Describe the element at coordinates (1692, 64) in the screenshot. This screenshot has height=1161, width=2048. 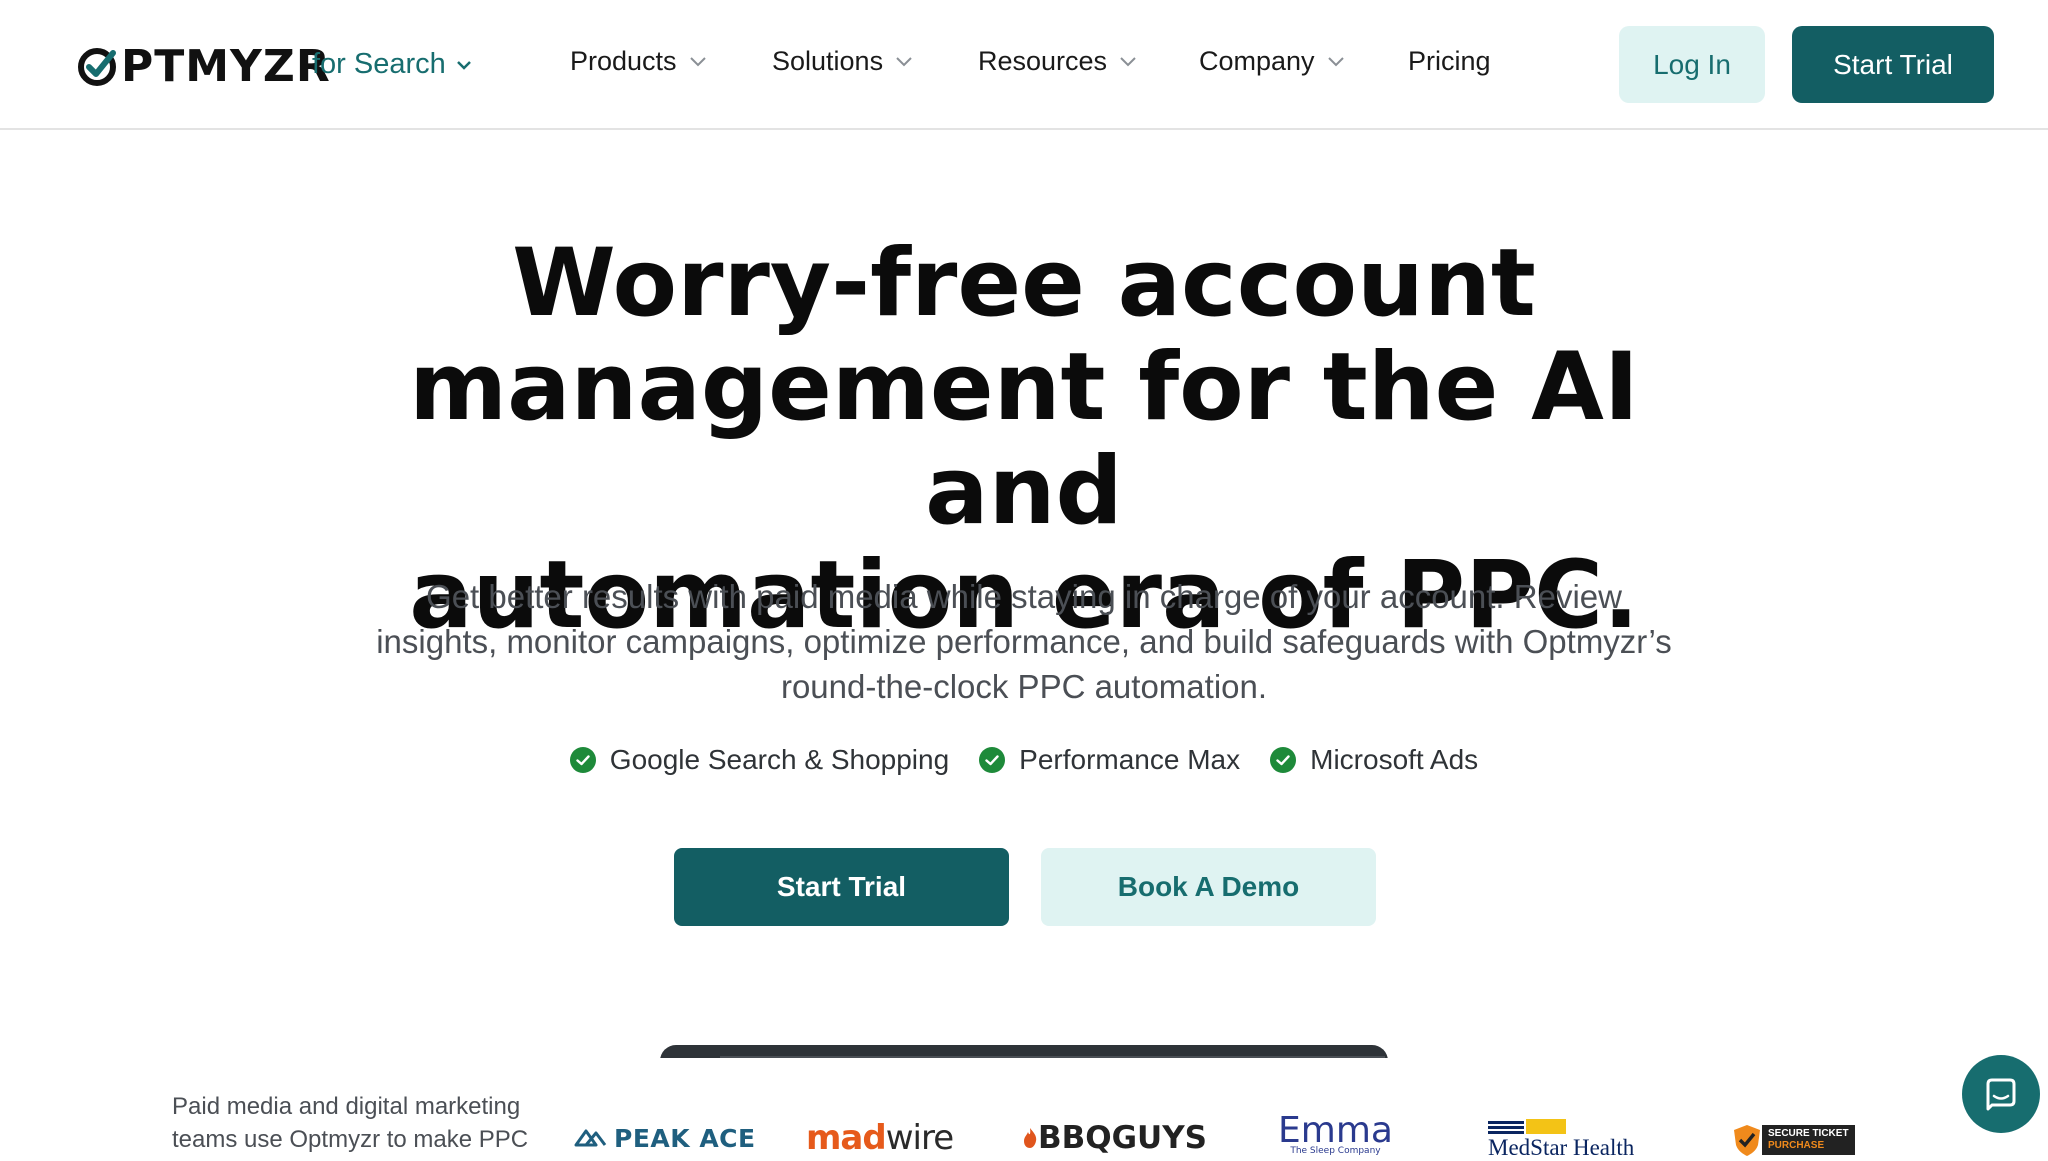
I see `login-button: Log In` at that location.